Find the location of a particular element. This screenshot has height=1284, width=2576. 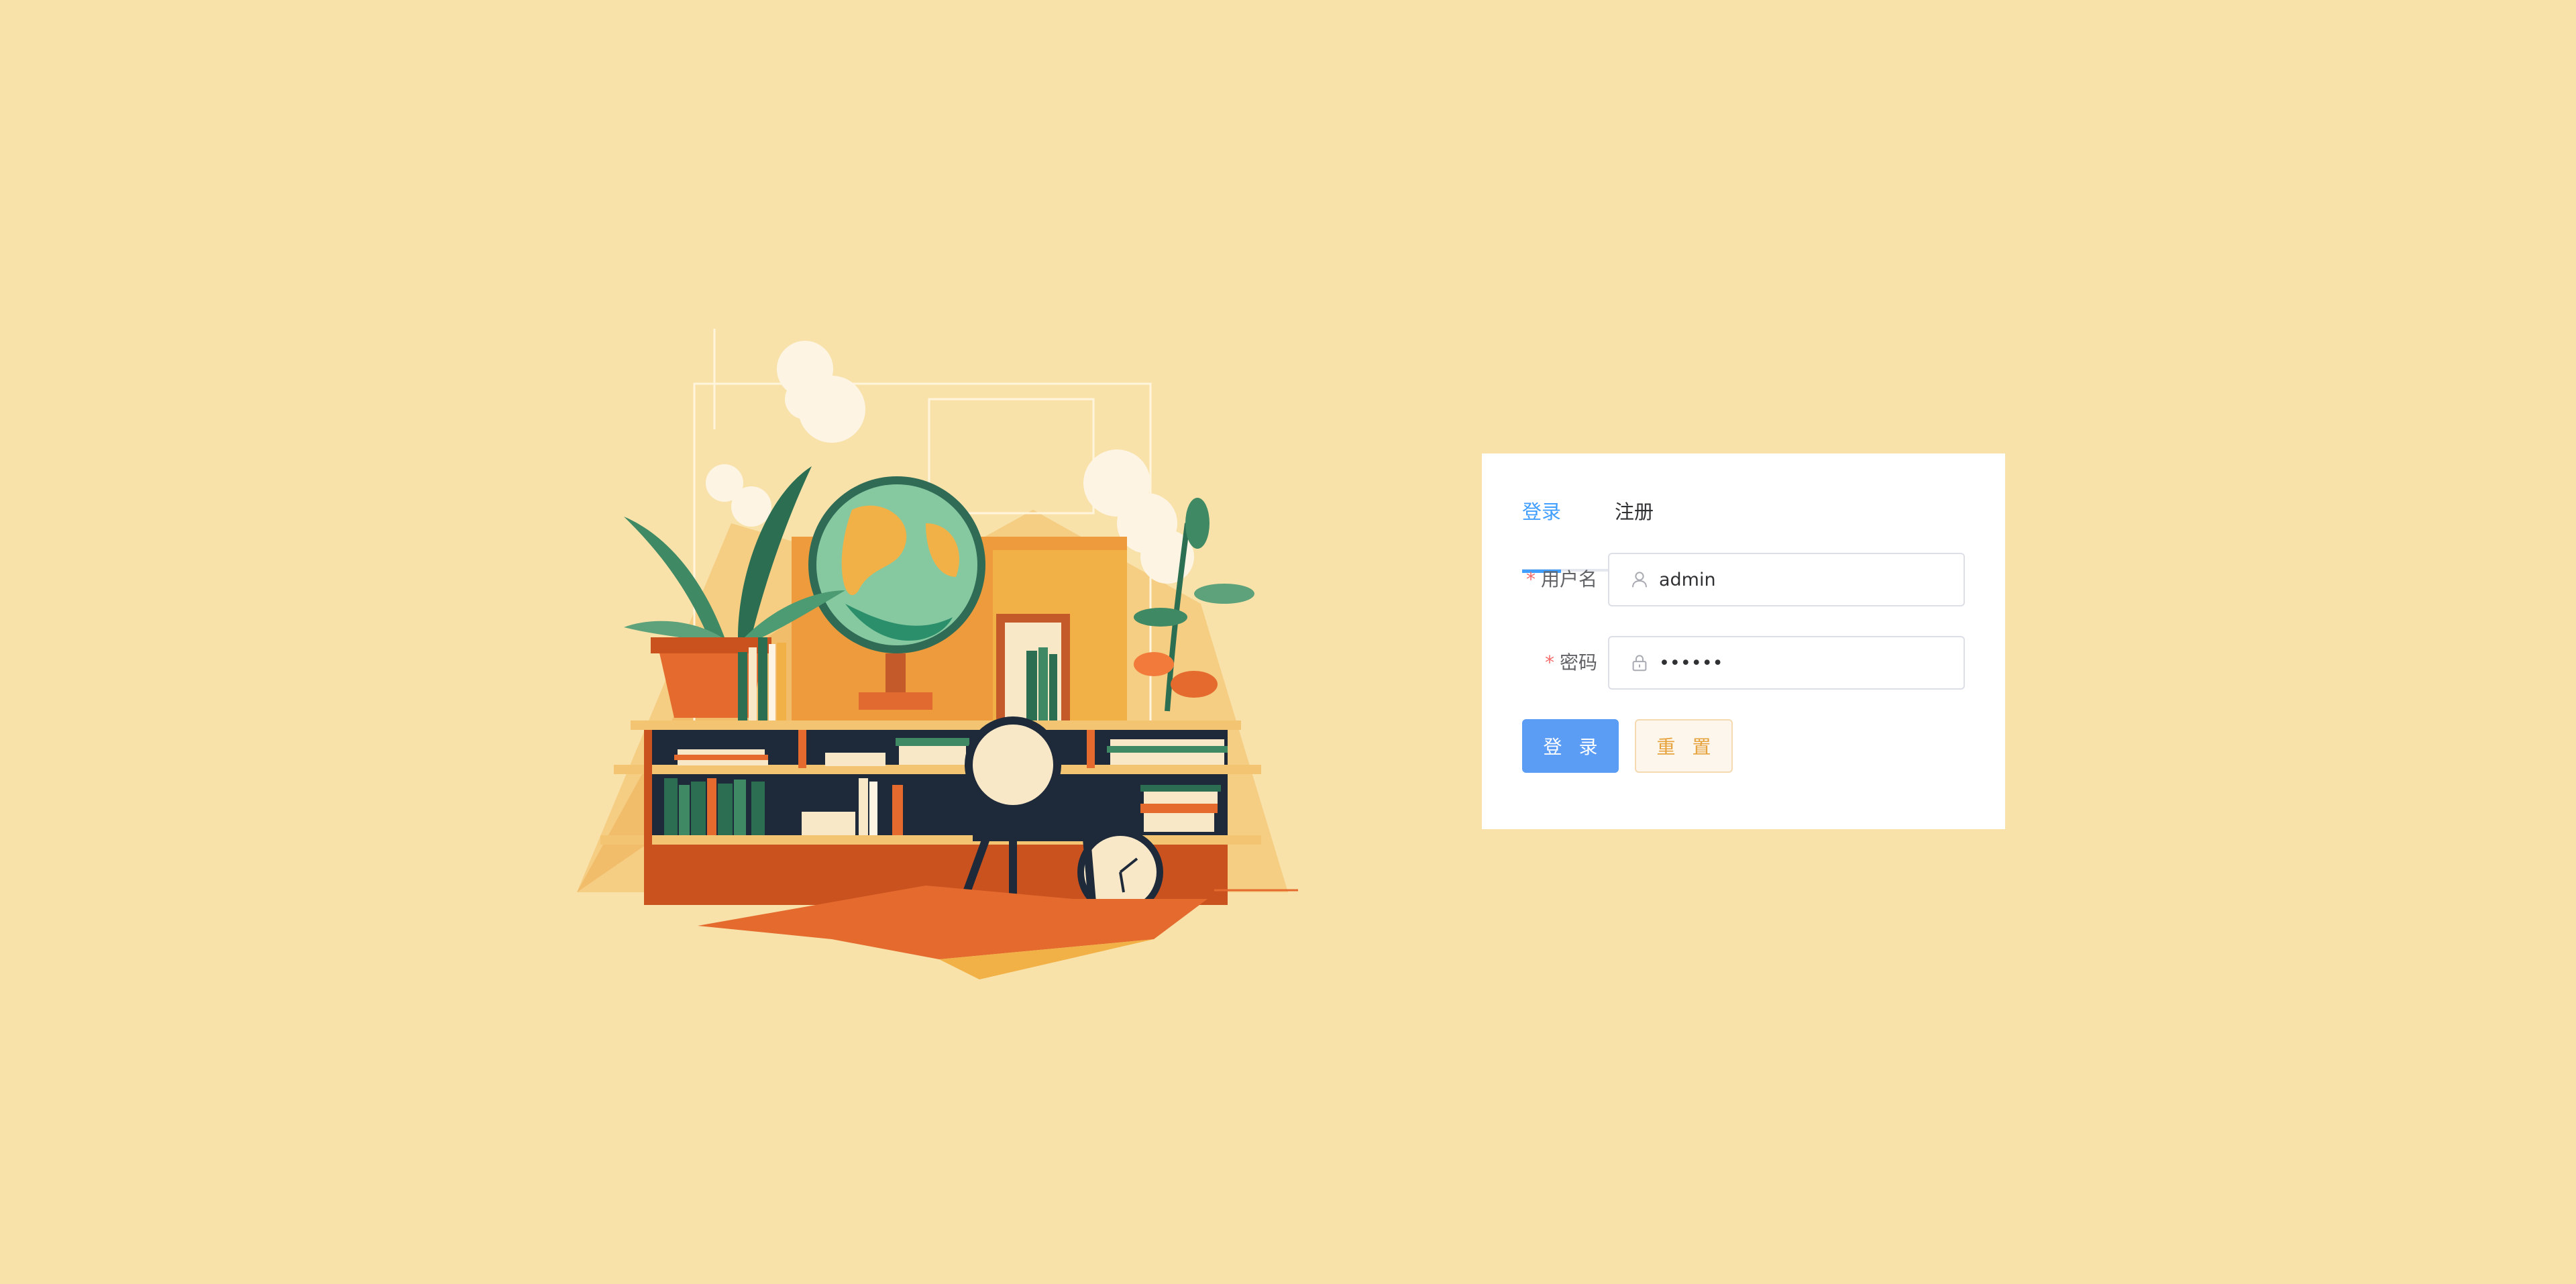

action-buttons: 登 录 重 置 is located at coordinates (1627, 746).